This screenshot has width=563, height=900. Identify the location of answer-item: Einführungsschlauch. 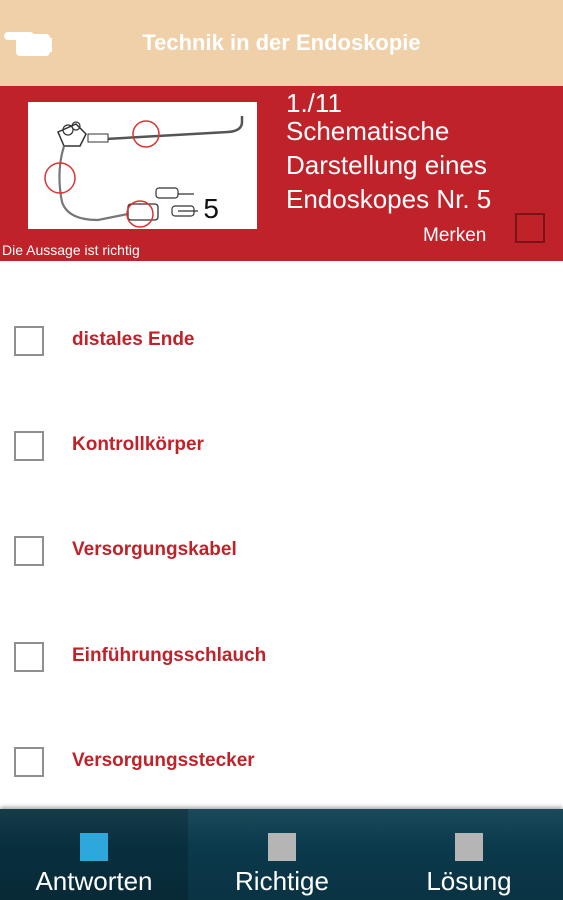
(281, 657).